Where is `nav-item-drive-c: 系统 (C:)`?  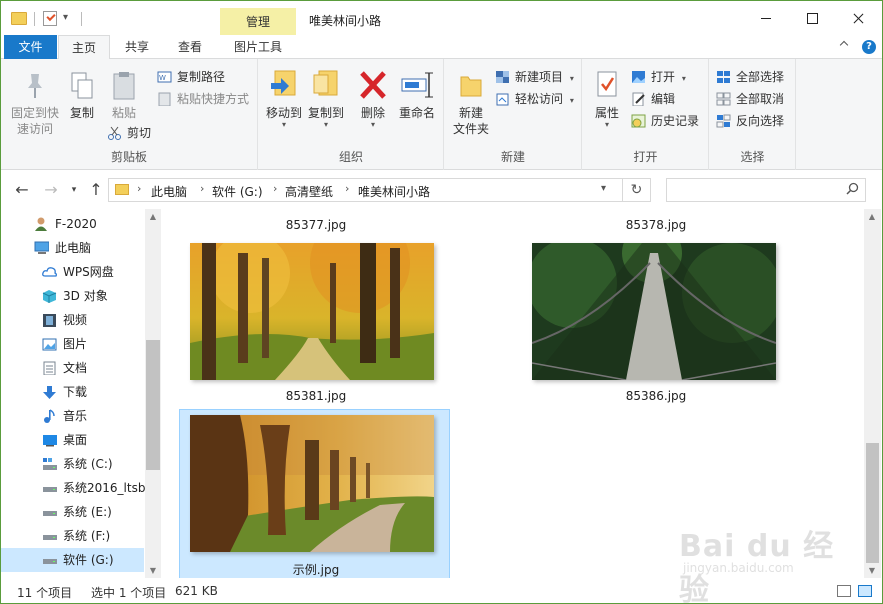
nav-item-drive-c: 系统 (C:) is located at coordinates (72, 464).